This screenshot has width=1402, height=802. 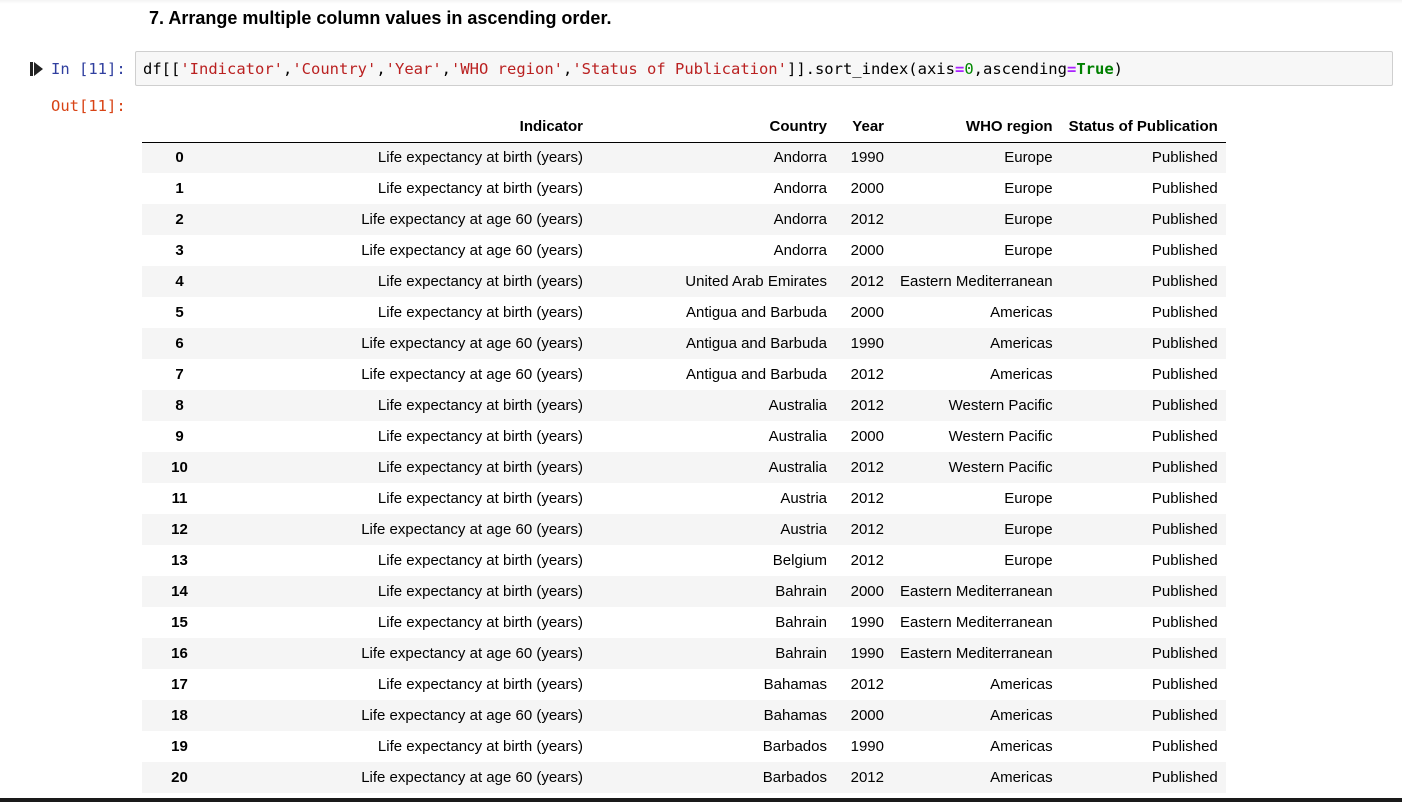 What do you see at coordinates (413, 69) in the screenshot?
I see `code-string-token: 'Year'` at bounding box center [413, 69].